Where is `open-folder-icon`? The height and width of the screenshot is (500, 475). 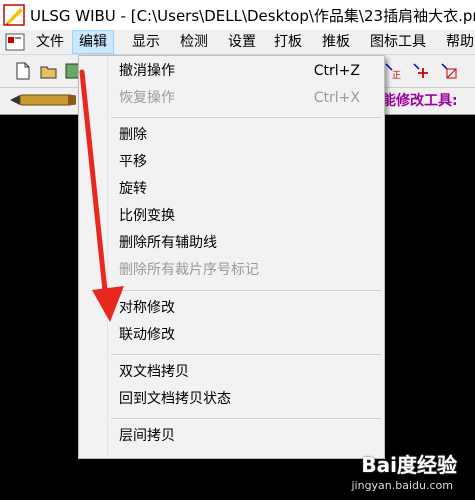 open-folder-icon is located at coordinates (49, 71).